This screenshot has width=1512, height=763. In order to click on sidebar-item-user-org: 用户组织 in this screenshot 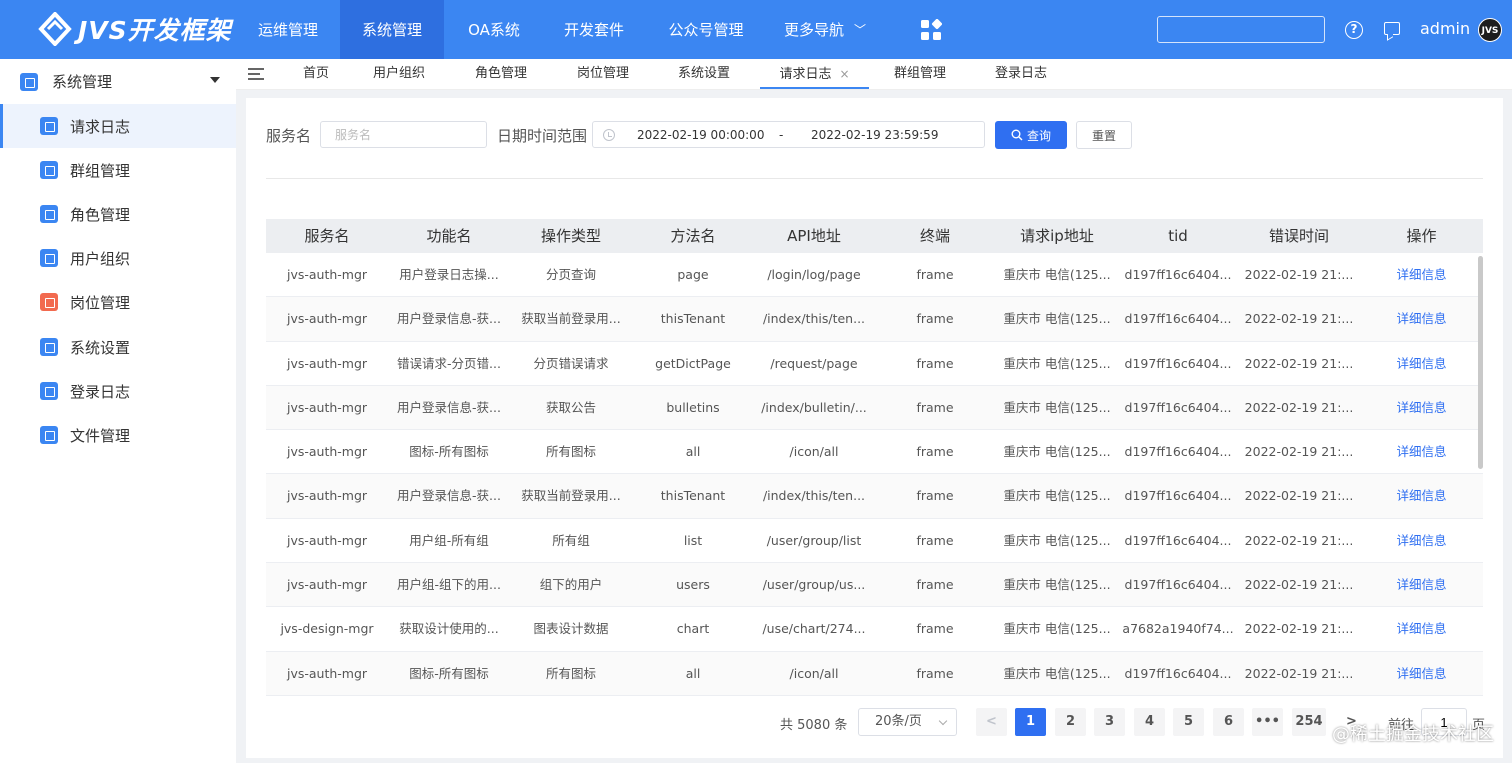, I will do `click(118, 258)`.